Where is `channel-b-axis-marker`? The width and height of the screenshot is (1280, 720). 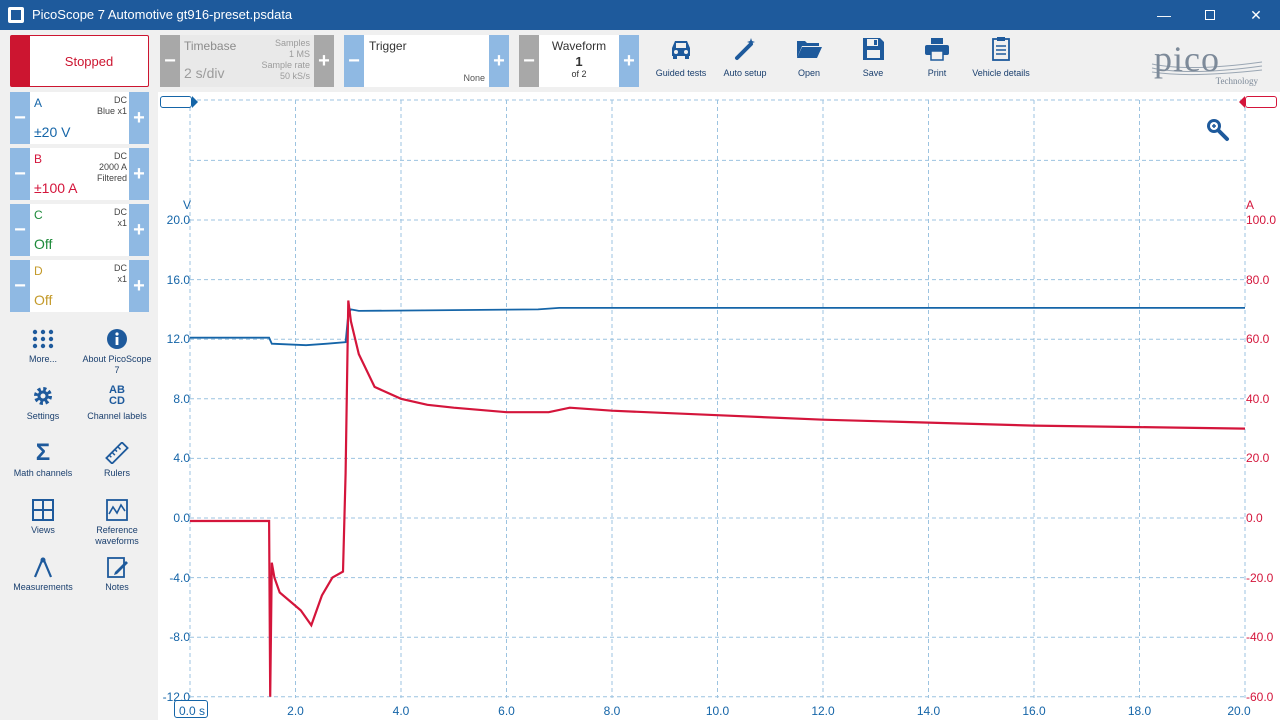 channel-b-axis-marker is located at coordinates (1261, 102).